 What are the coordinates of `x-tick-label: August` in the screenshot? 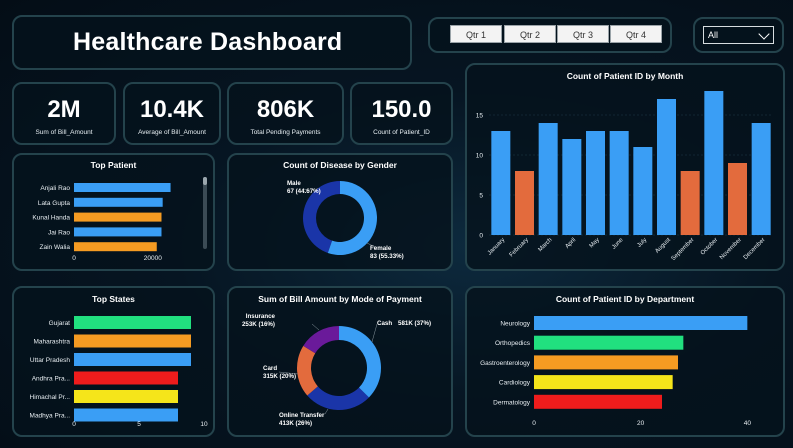 It's located at (663, 246).